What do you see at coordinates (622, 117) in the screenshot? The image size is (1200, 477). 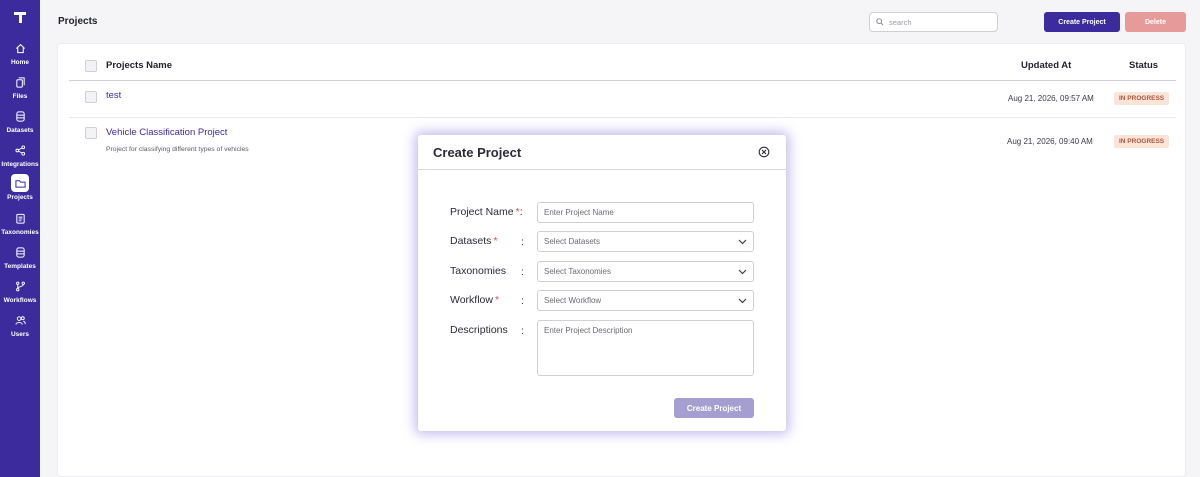 I see `row-divider` at bounding box center [622, 117].